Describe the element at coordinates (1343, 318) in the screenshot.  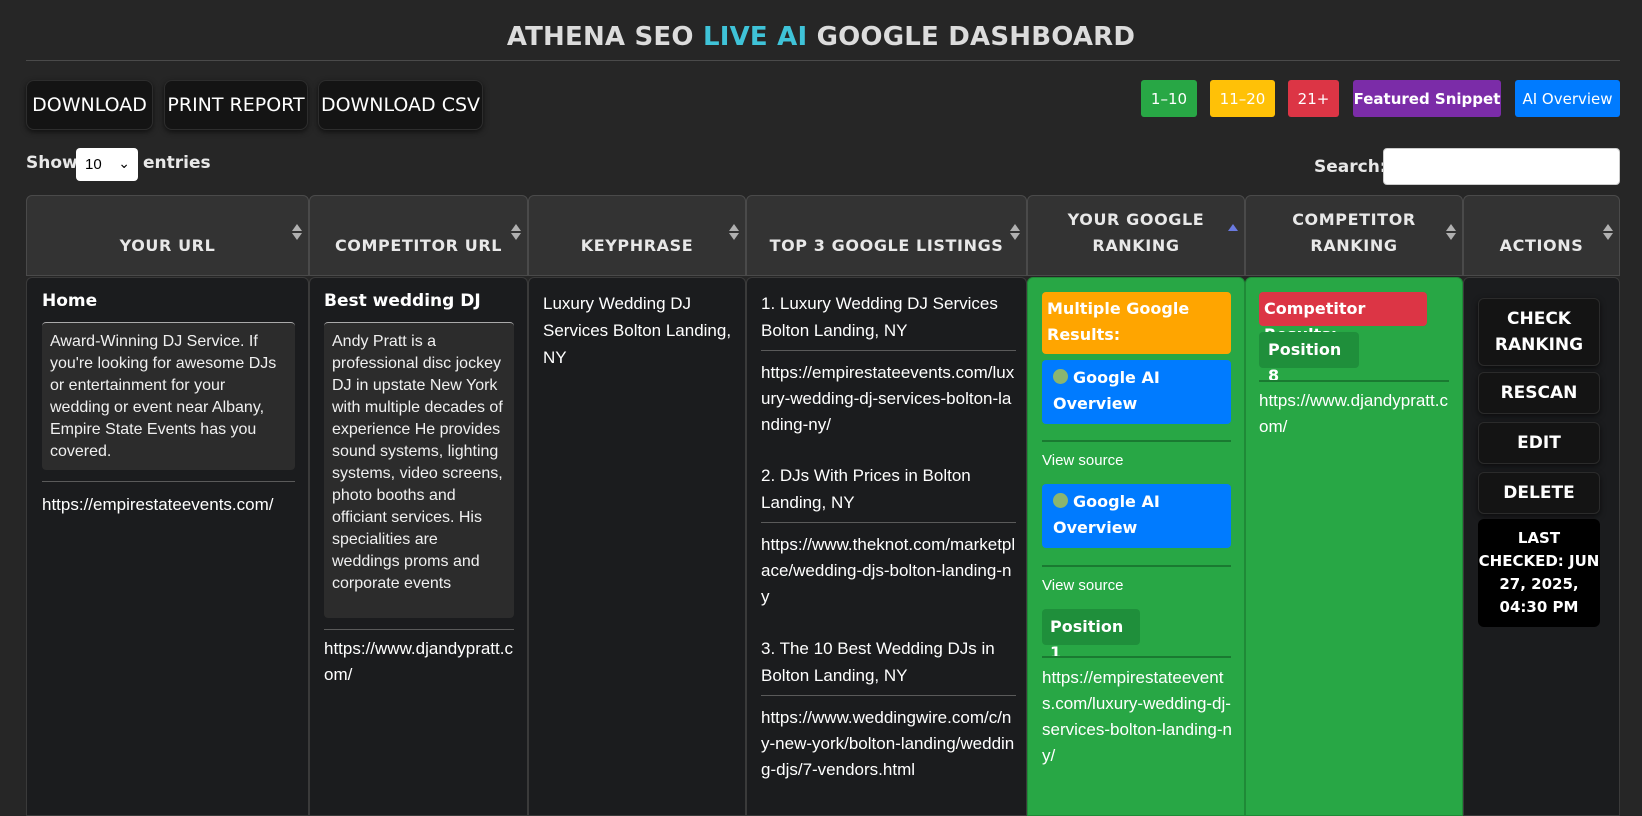
I see `competitor-results-badge: Competitor Results:` at that location.